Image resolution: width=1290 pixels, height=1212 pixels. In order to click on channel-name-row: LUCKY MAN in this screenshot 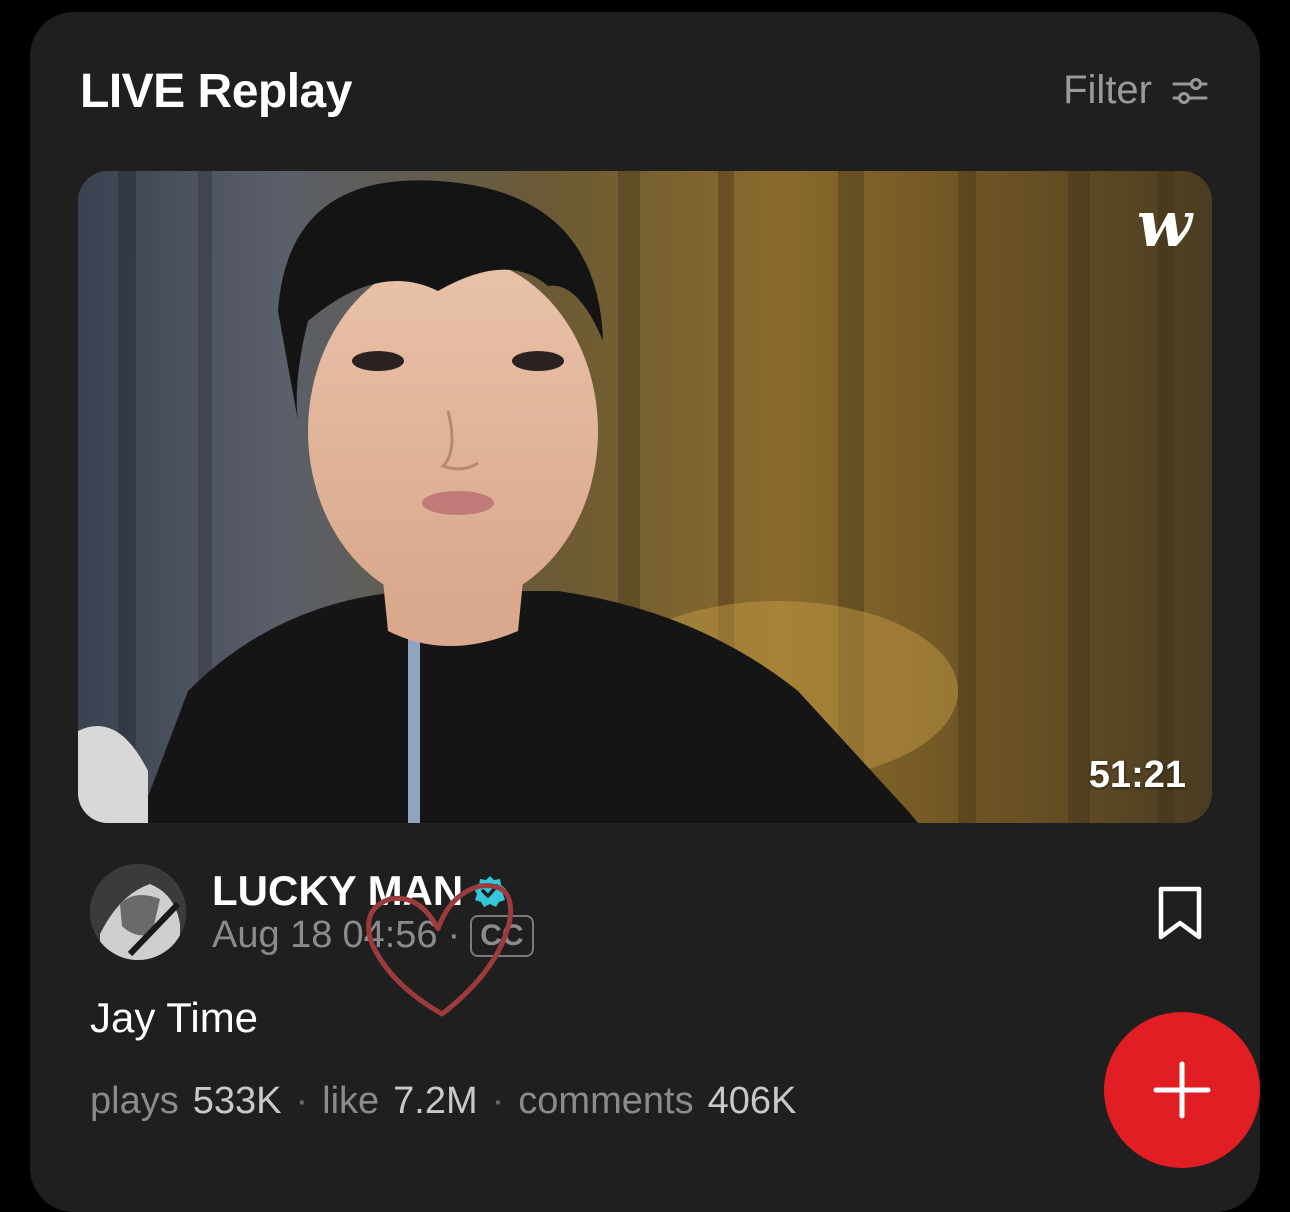, I will do `click(359, 891)`.